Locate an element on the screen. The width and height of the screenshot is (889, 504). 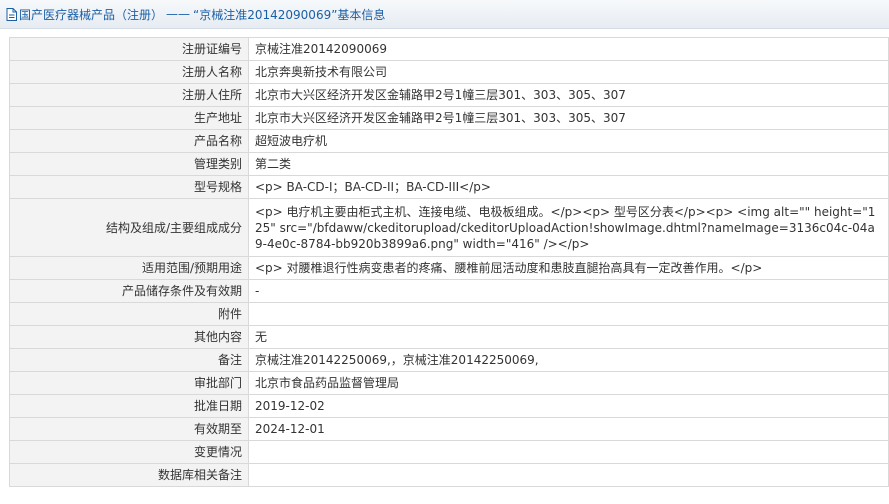
table-row: 数据库相关备注 is located at coordinates (449, 475).